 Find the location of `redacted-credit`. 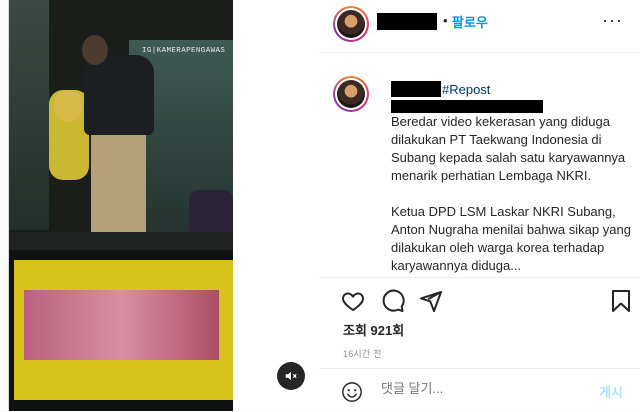

redacted-credit is located at coordinates (467, 106).